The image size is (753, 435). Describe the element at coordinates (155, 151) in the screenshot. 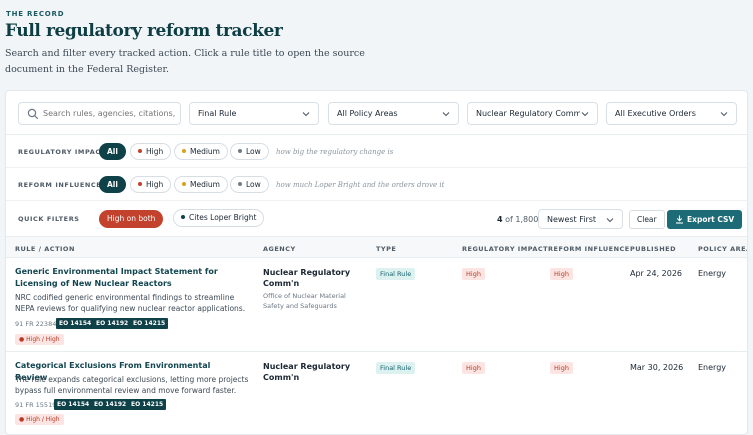

I see `impact-pill-high-label: High` at that location.